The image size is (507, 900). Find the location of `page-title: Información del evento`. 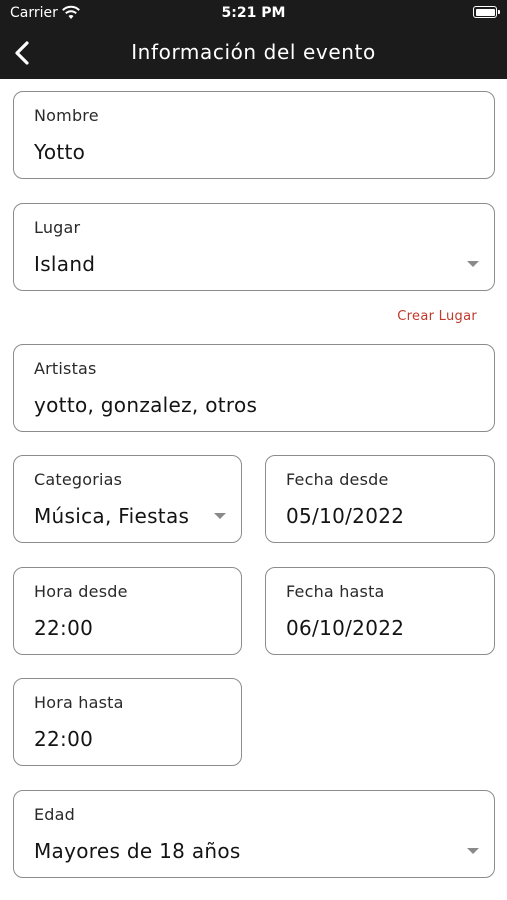

page-title: Información del evento is located at coordinates (253, 52).